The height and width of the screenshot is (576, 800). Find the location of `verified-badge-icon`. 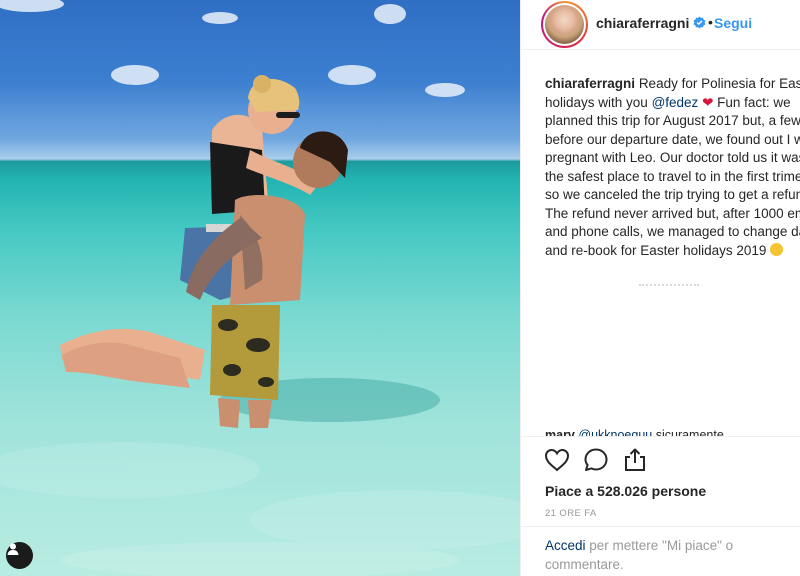

verified-badge-icon is located at coordinates (699, 22).